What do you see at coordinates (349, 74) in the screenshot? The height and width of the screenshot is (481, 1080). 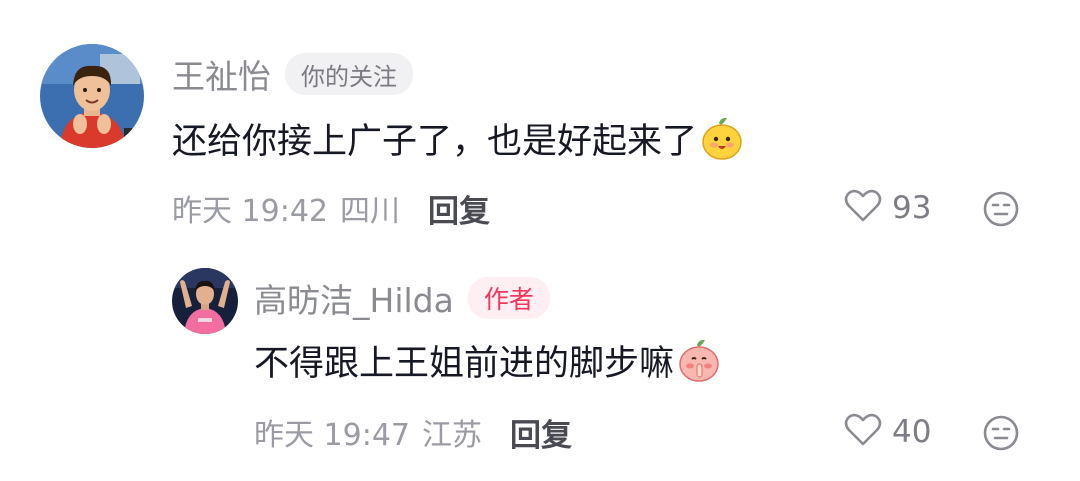 I see `following-badge: 你的关注` at bounding box center [349, 74].